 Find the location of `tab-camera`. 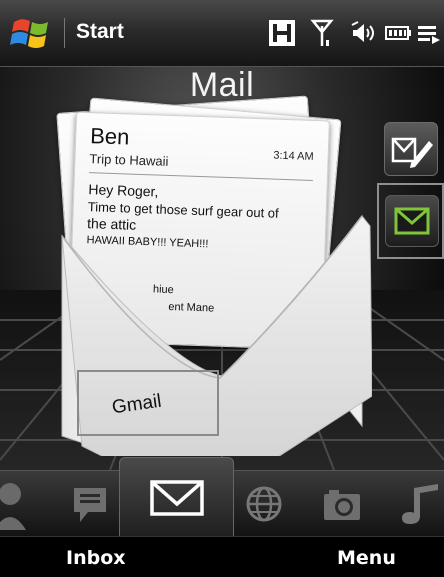

tab-camera is located at coordinates (342, 504).